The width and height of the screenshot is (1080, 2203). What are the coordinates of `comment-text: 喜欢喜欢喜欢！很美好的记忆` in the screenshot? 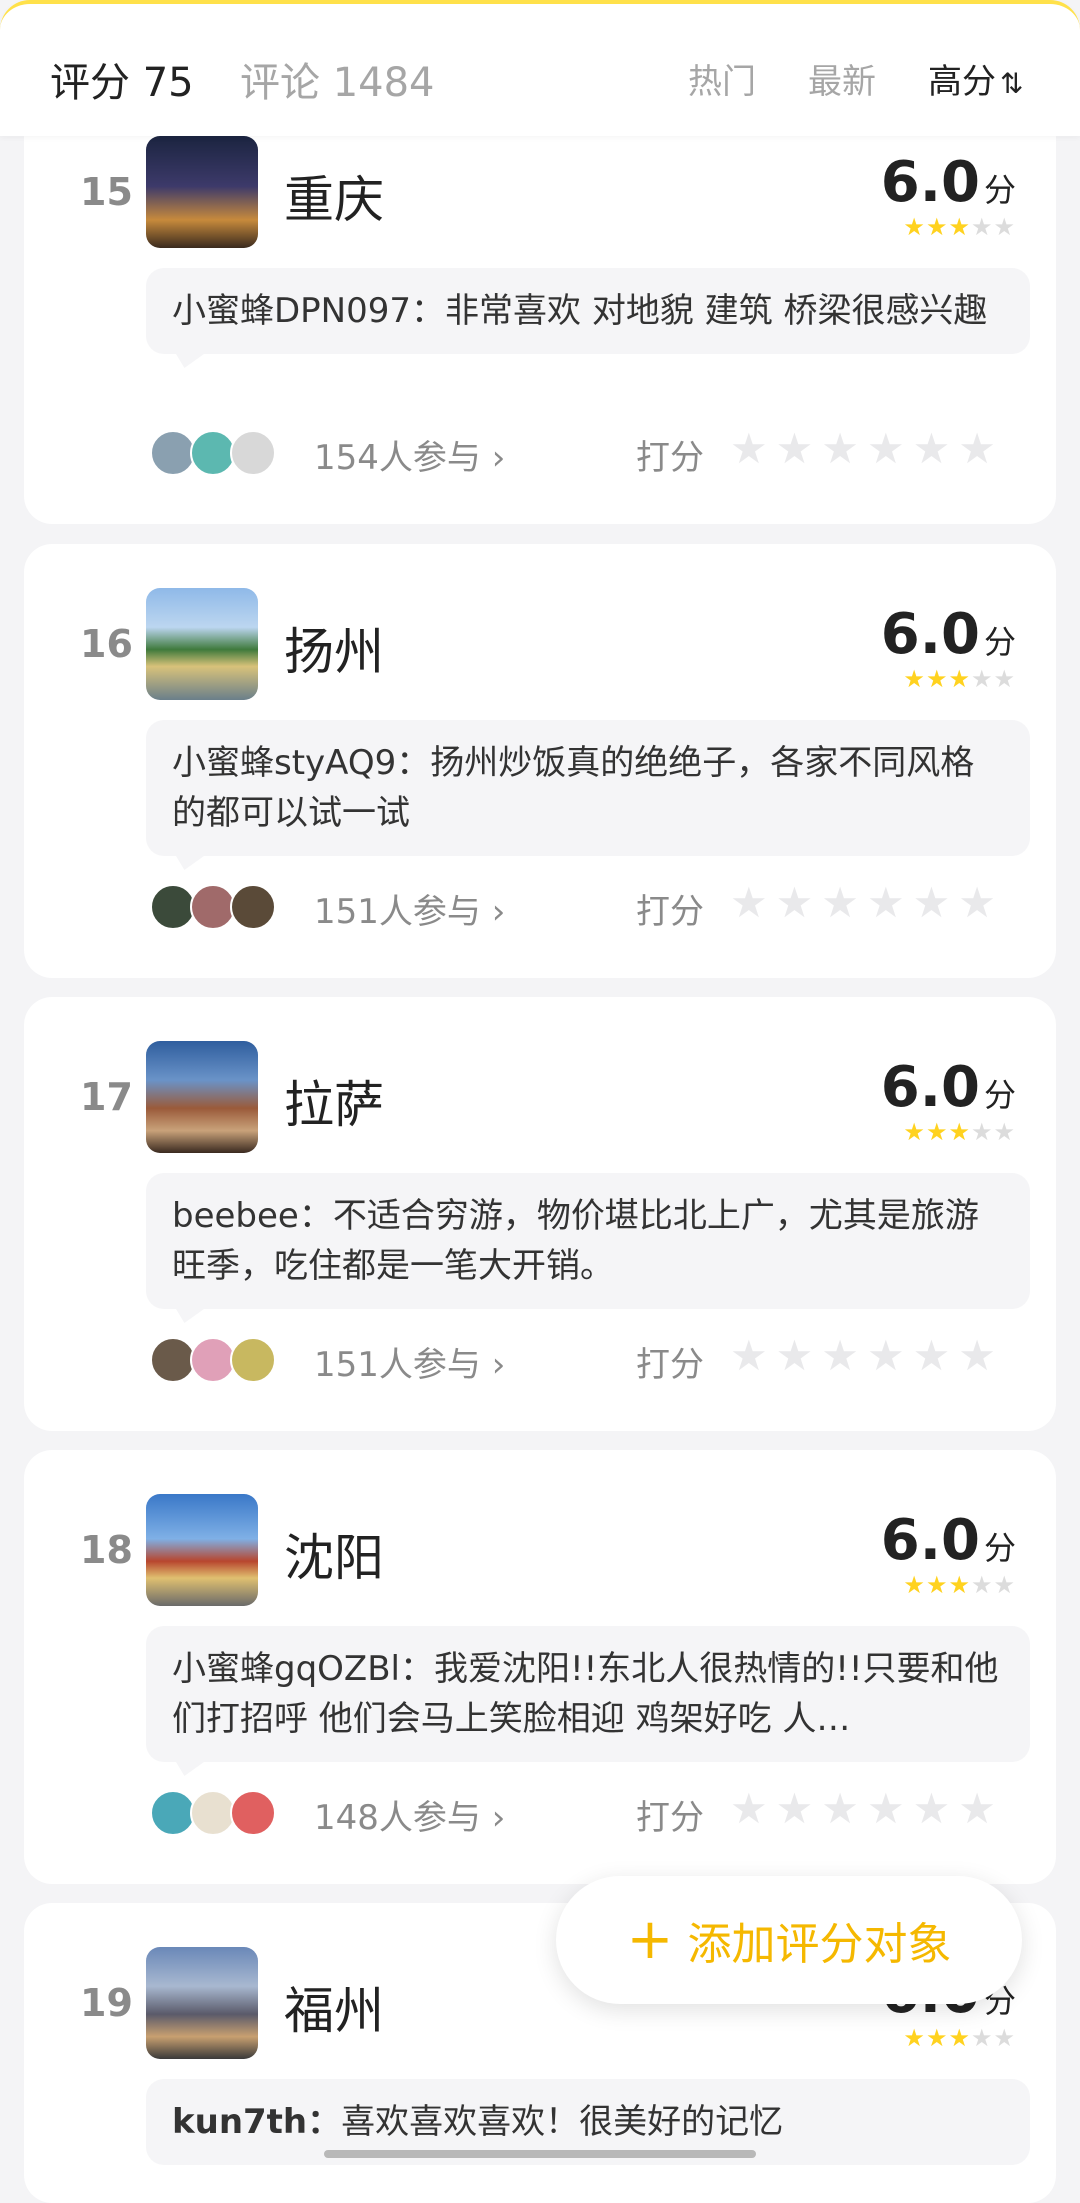 It's located at (562, 2122).